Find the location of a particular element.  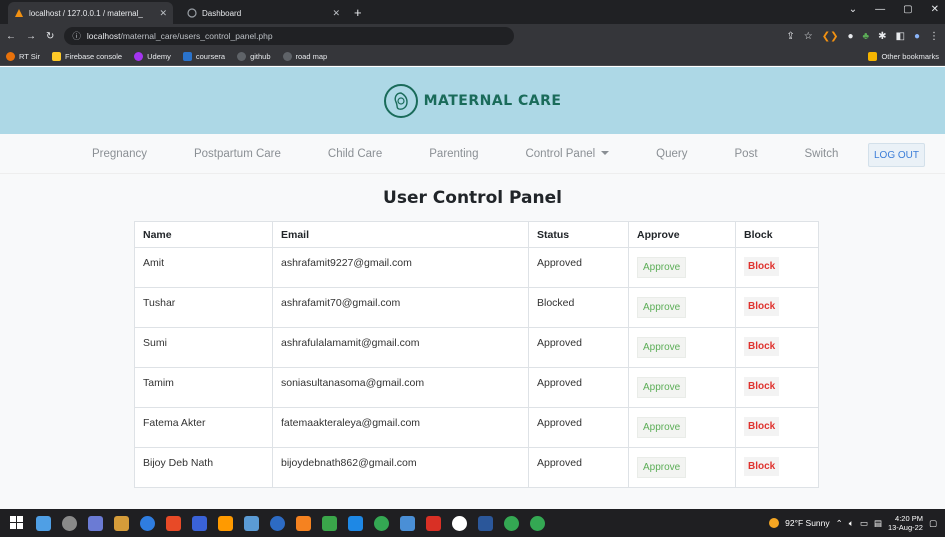

tab-dashboard: Dashboard ✕ is located at coordinates (263, 13).